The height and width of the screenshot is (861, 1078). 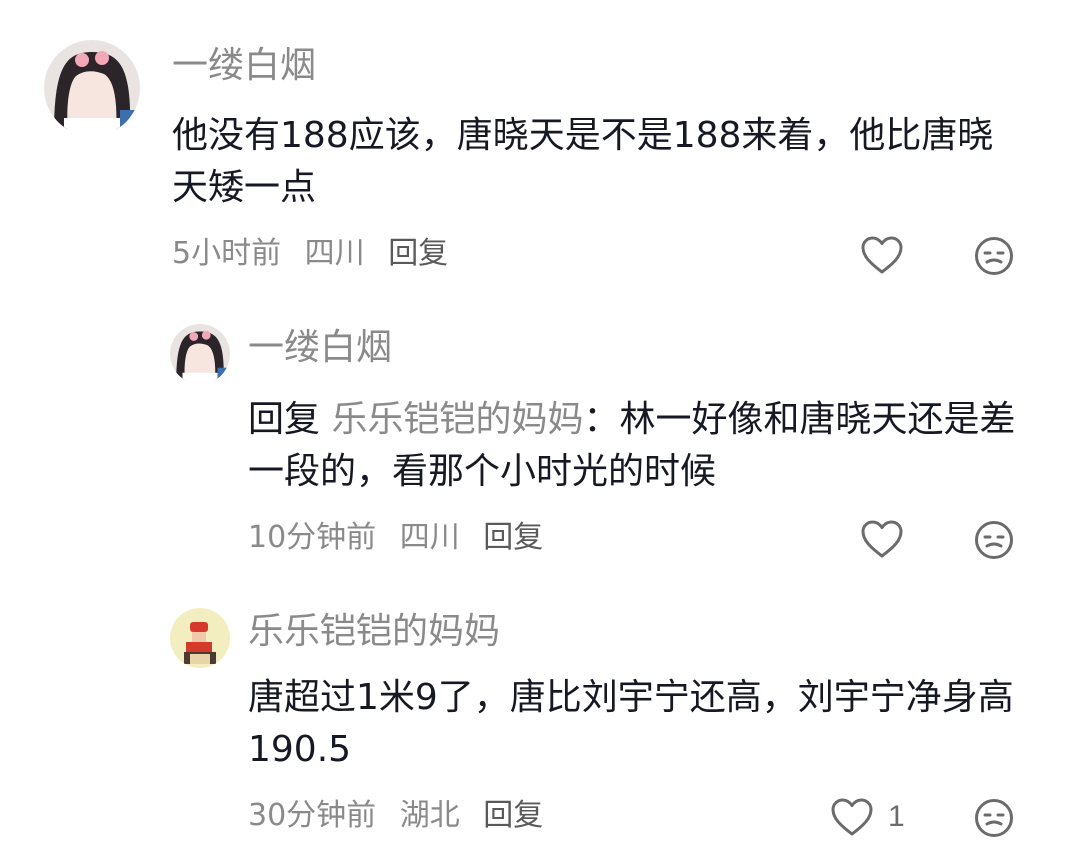 What do you see at coordinates (312, 537) in the screenshot?
I see `comment-time: 10分钟前` at bounding box center [312, 537].